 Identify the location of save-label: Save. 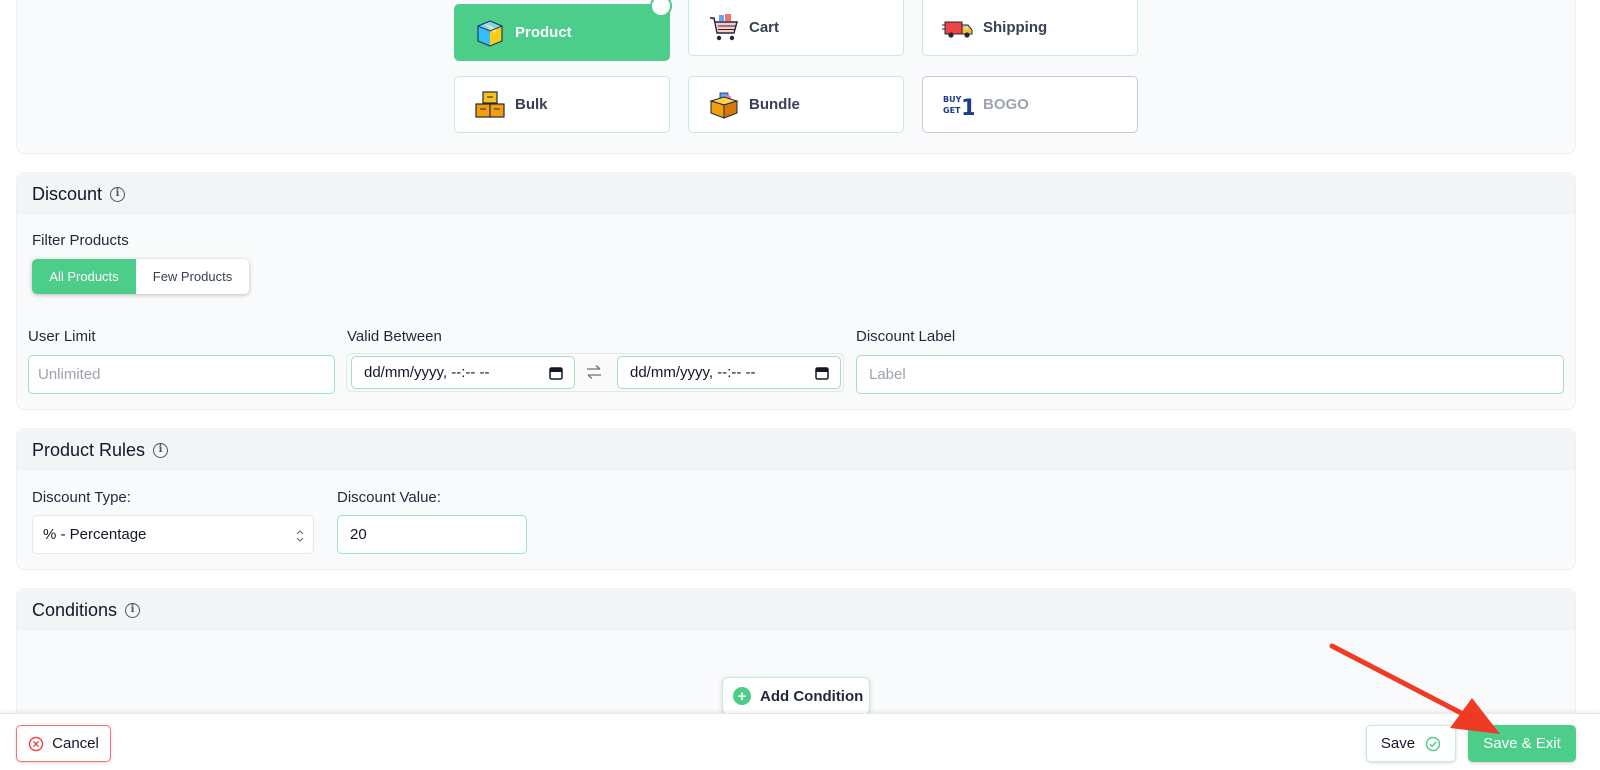
(1398, 743).